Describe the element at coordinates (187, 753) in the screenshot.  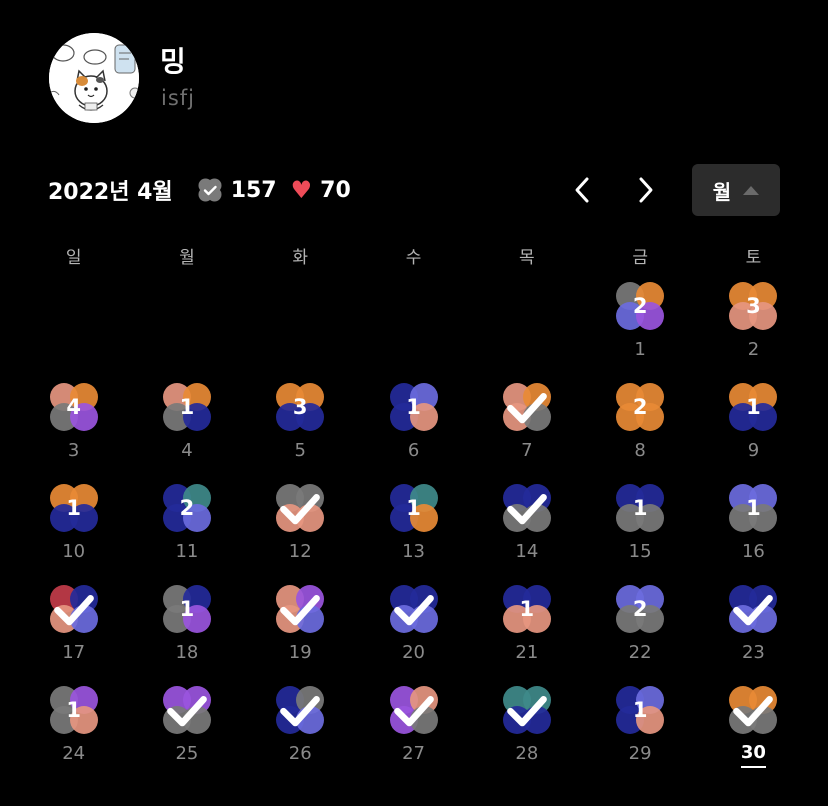
I see `day-number: 25` at that location.